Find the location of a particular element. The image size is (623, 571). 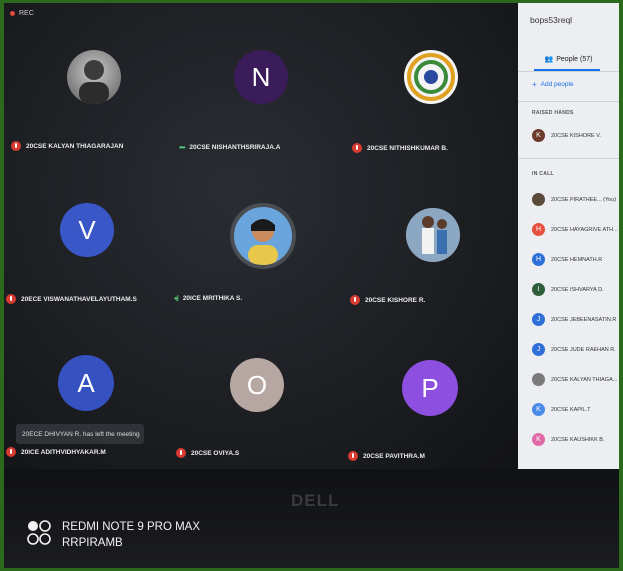

recording-indicator: REC is located at coordinates (22, 13).